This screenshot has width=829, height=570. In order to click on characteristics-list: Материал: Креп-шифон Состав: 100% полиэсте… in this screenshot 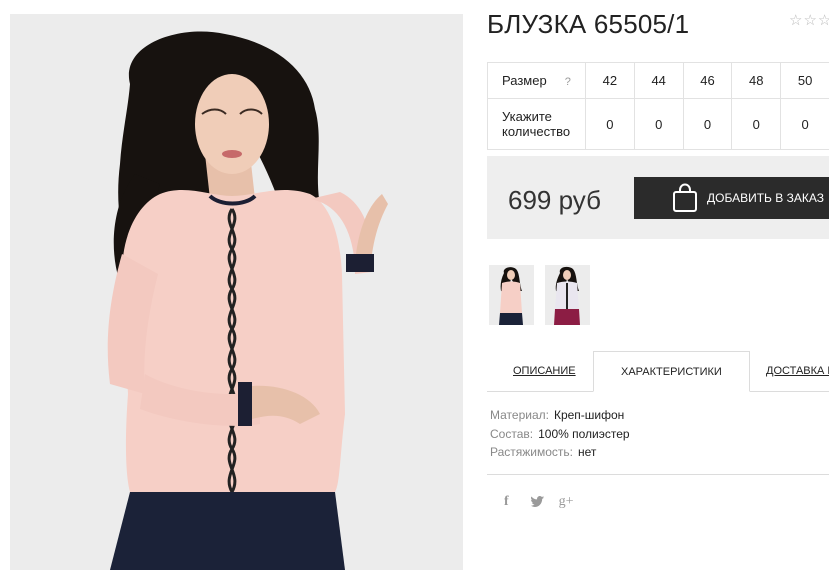, I will do `click(560, 434)`.